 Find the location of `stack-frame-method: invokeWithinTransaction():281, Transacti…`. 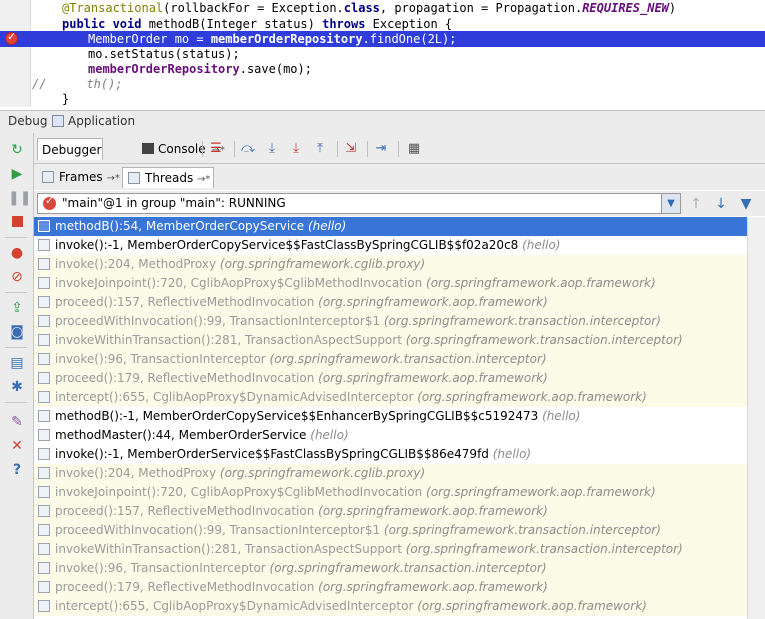

stack-frame-method: invokeWithinTransaction():281, Transacti… is located at coordinates (230, 549).